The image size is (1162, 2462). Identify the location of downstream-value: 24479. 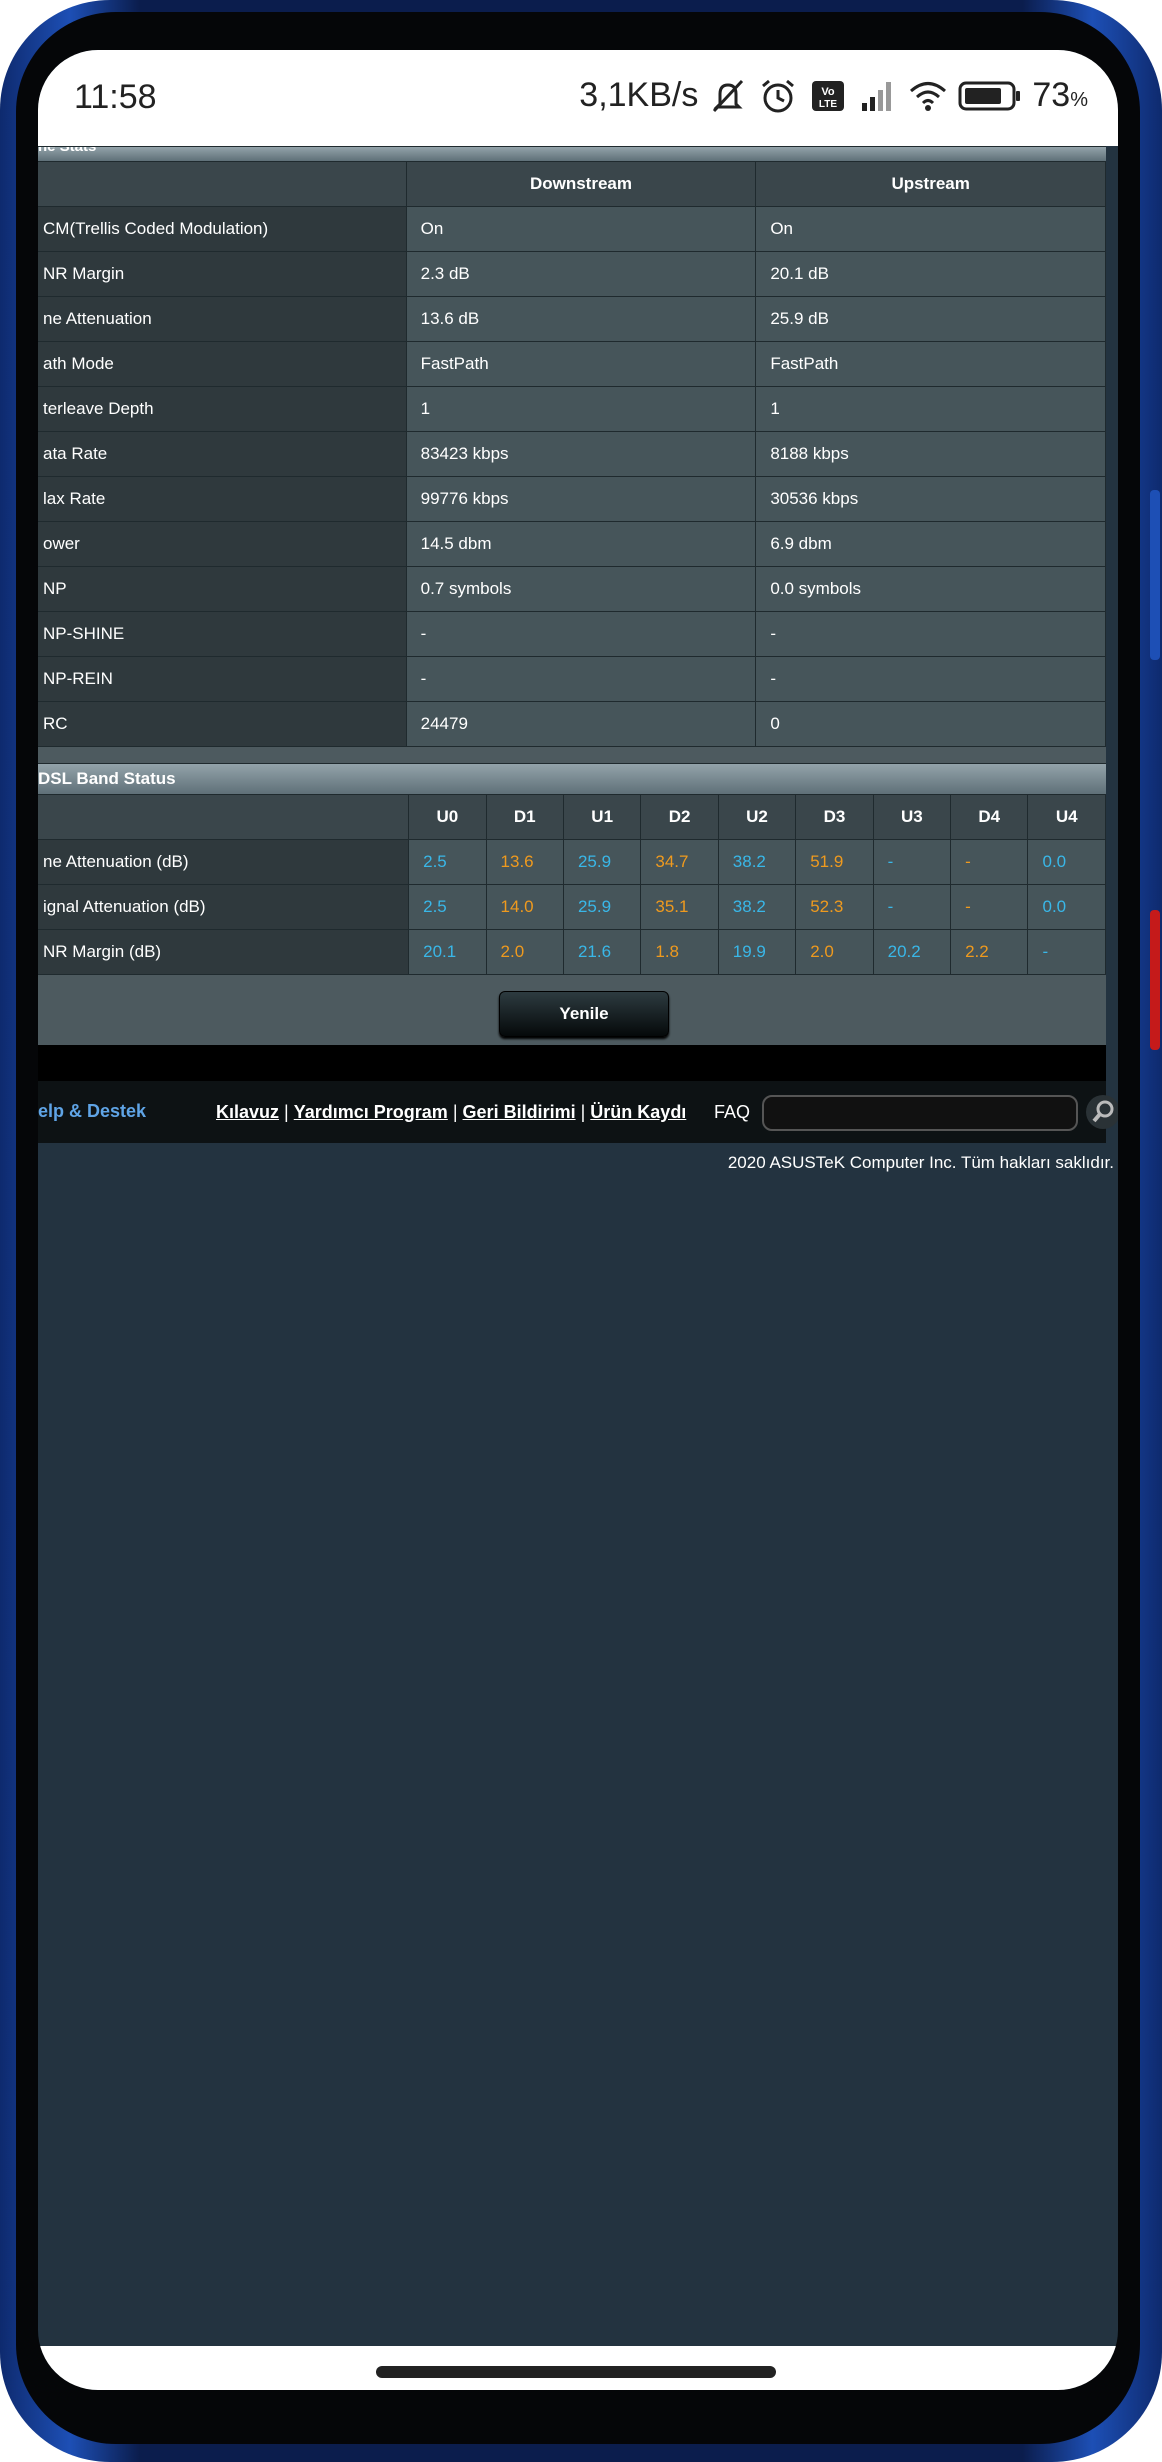
(581, 724).